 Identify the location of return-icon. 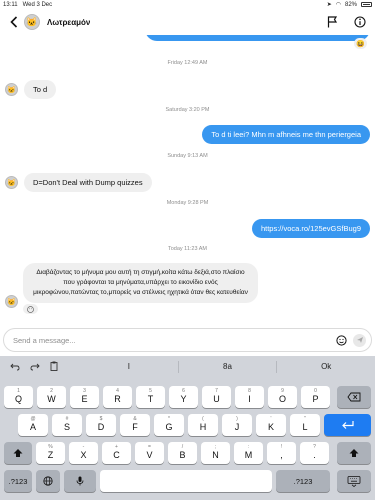
(347, 425).